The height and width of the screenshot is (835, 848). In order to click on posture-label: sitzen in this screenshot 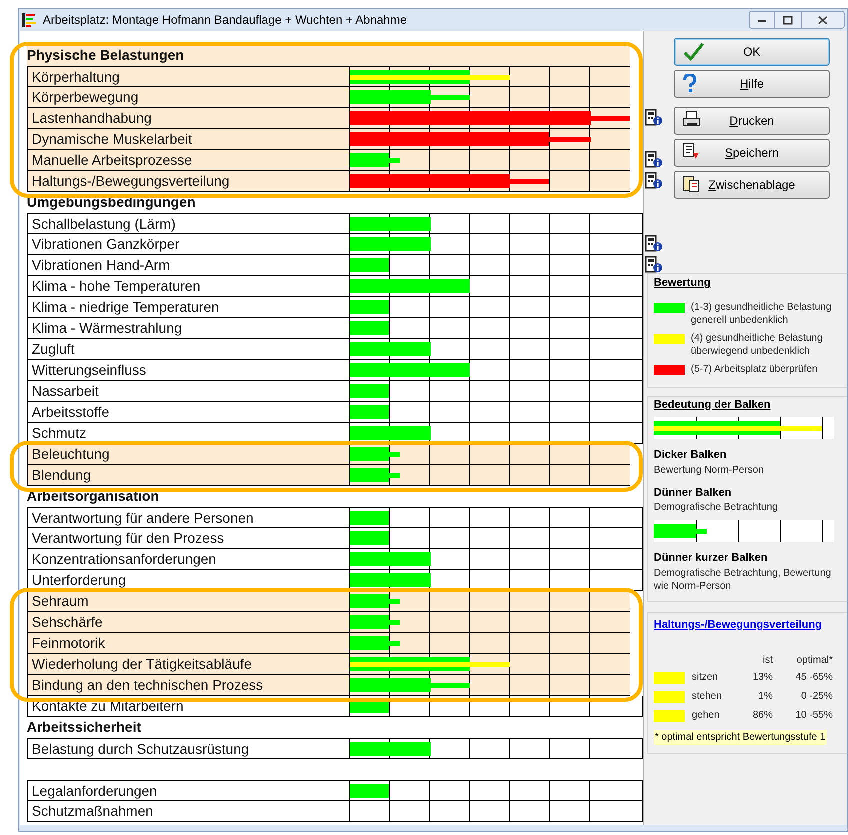, I will do `click(706, 678)`.